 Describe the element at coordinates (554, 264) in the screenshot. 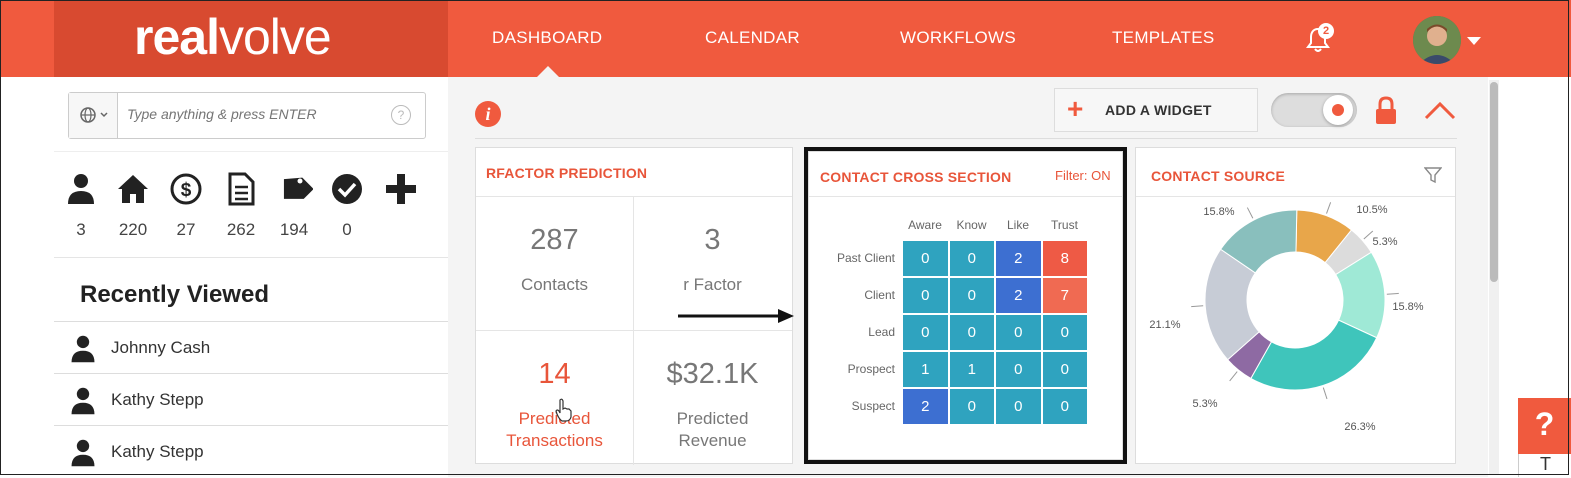

I see `contacts-metric: 287 Contacts` at that location.